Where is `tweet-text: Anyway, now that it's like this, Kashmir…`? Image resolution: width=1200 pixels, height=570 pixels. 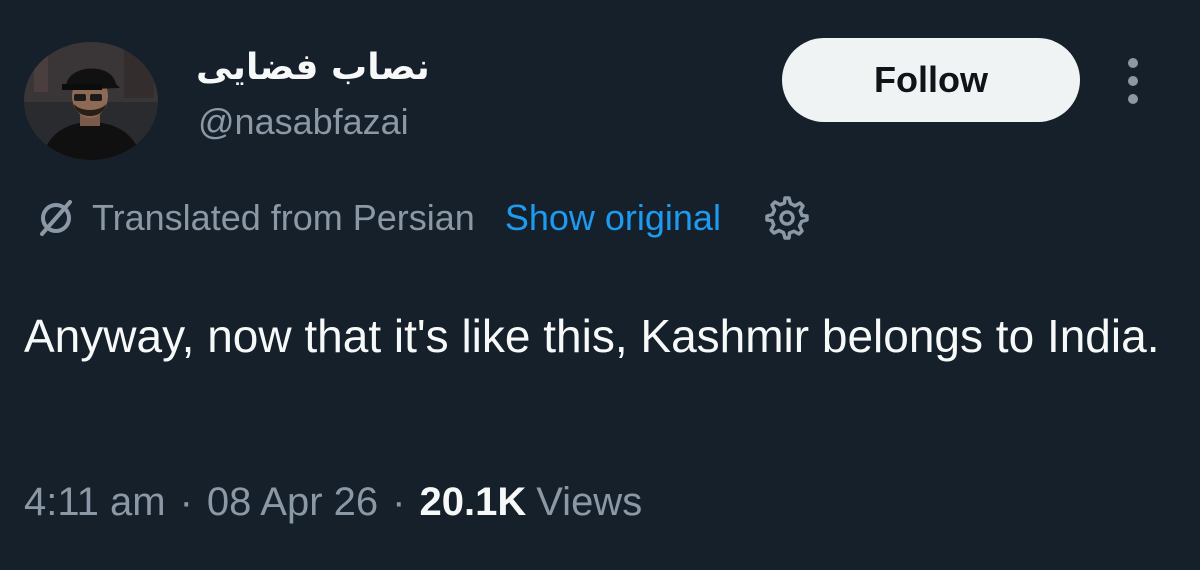 tweet-text: Anyway, now that it's like this, Kashmir… is located at coordinates (592, 336).